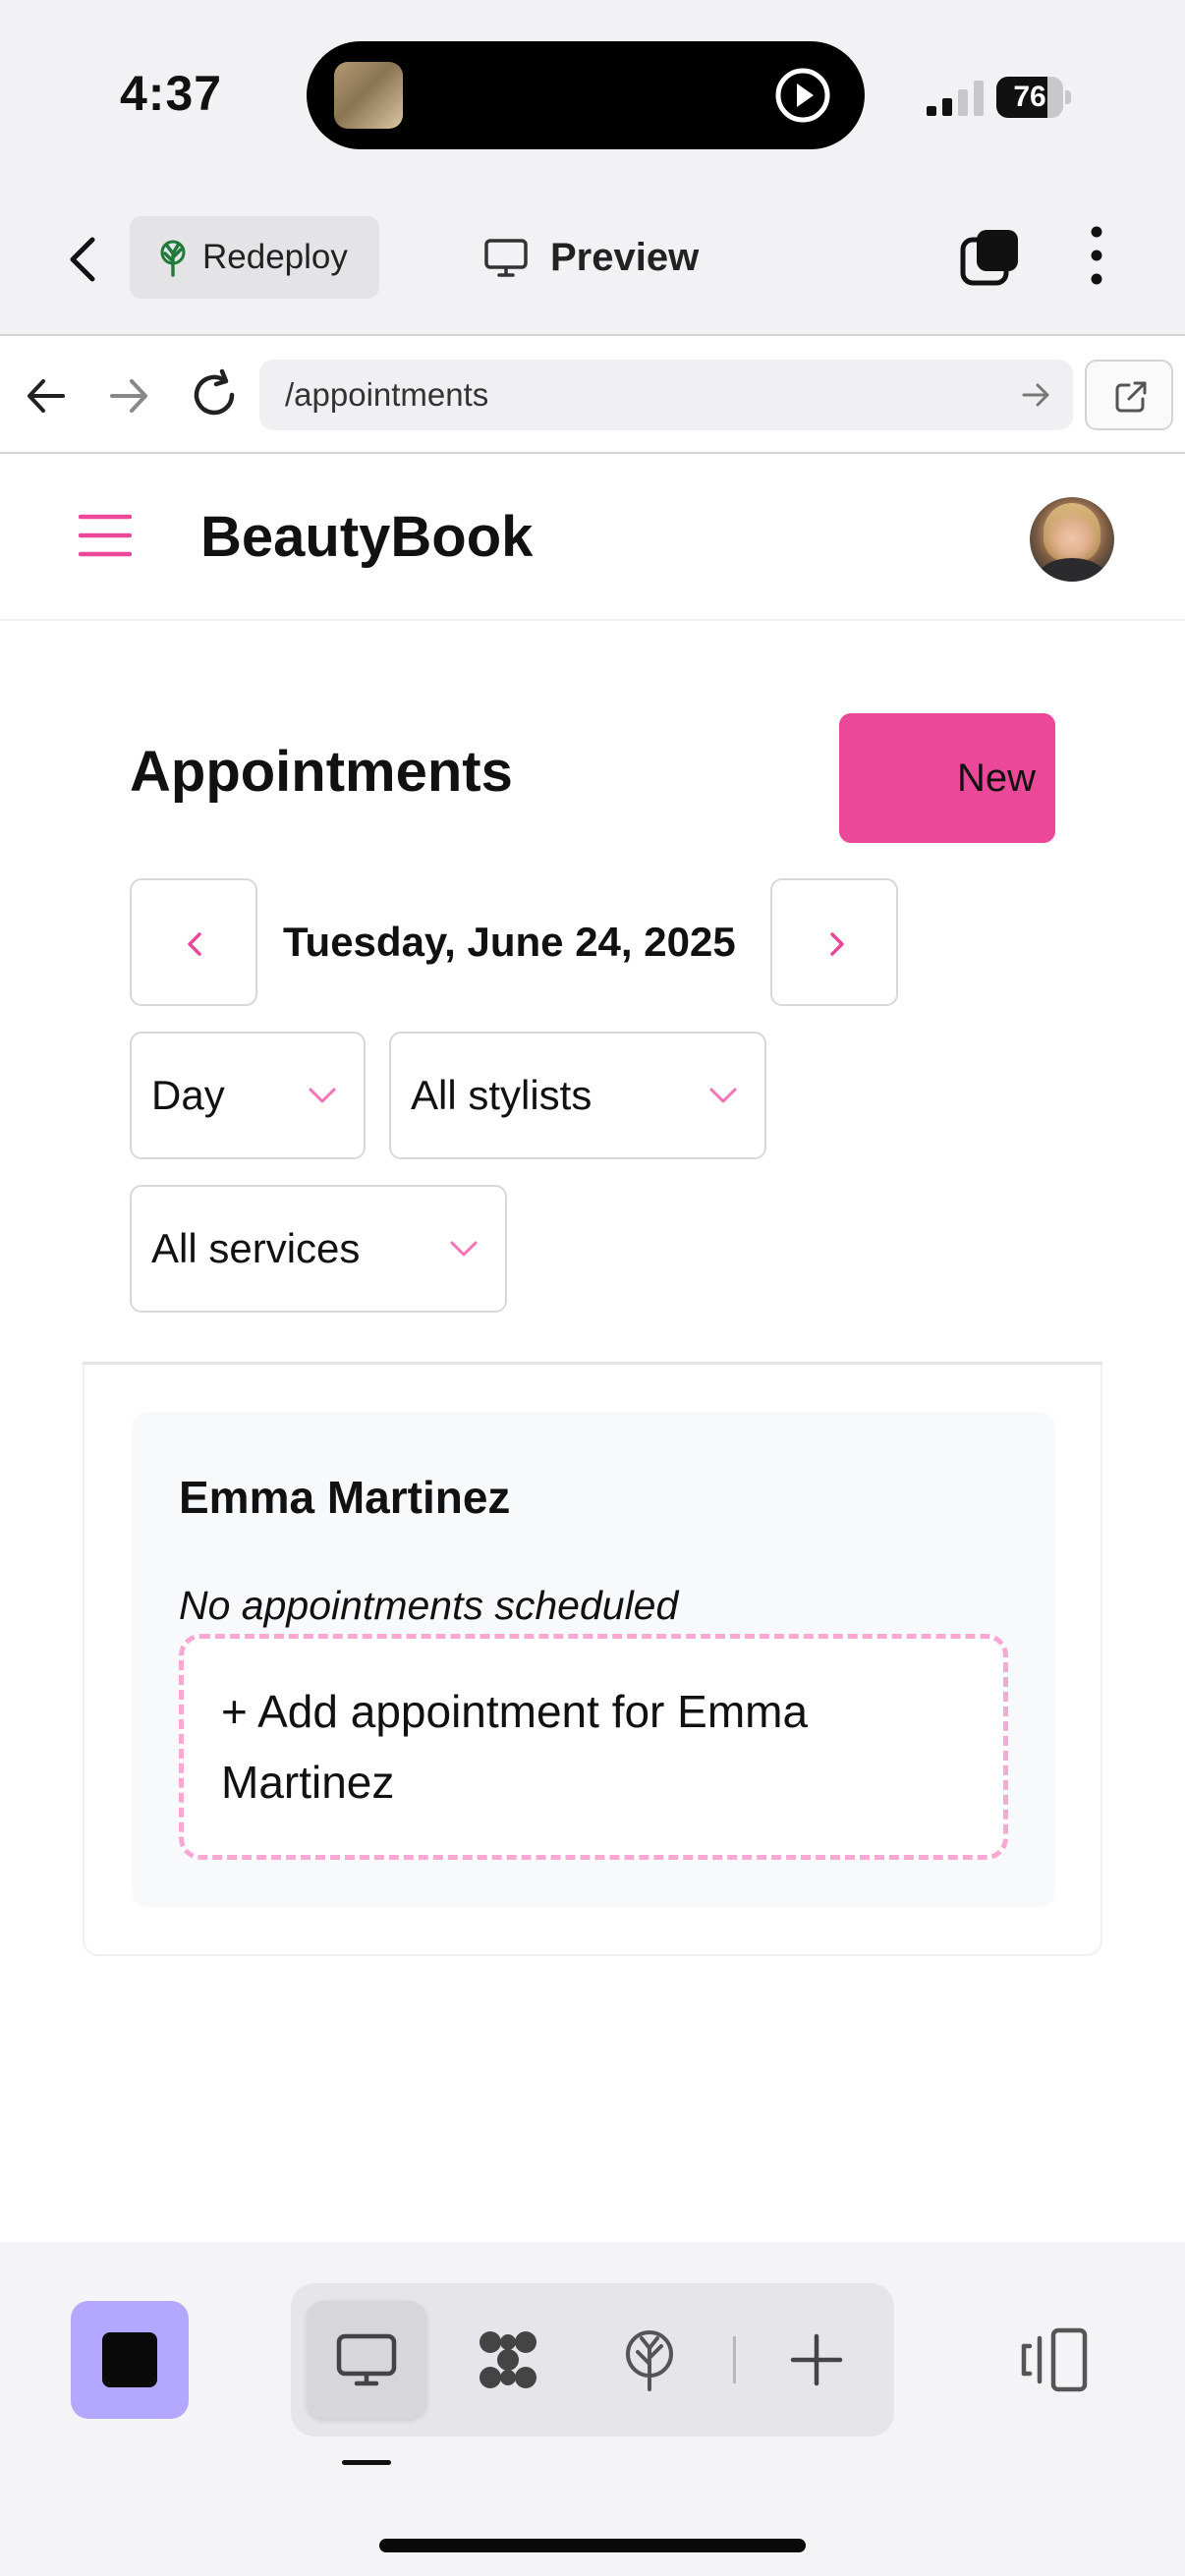  I want to click on browser-bar: /appointments, so click(592, 394).